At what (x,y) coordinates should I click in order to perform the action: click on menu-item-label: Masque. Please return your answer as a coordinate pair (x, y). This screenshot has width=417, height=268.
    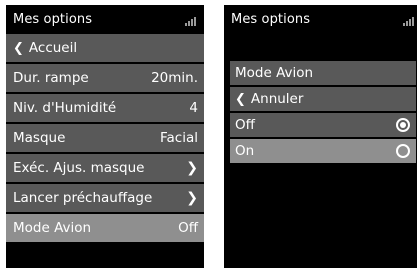
    Looking at the image, I should click on (39, 138).